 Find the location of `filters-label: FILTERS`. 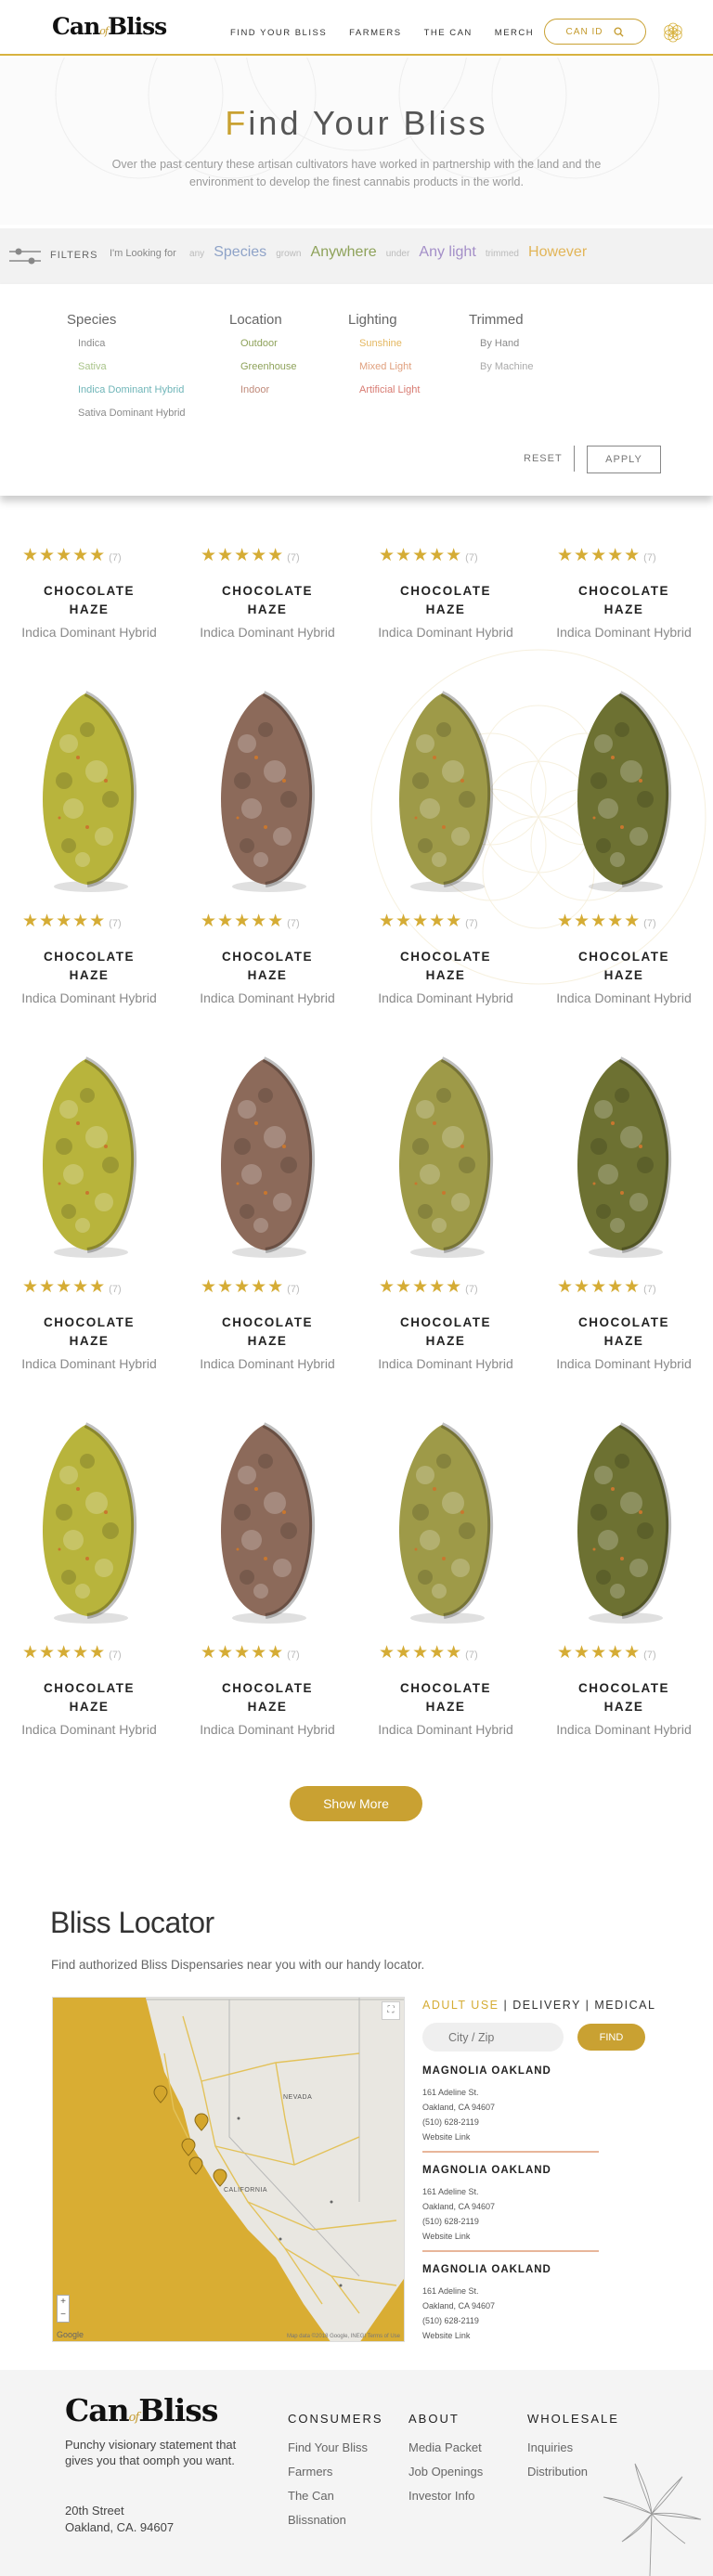

filters-label: FILTERS is located at coordinates (73, 255).